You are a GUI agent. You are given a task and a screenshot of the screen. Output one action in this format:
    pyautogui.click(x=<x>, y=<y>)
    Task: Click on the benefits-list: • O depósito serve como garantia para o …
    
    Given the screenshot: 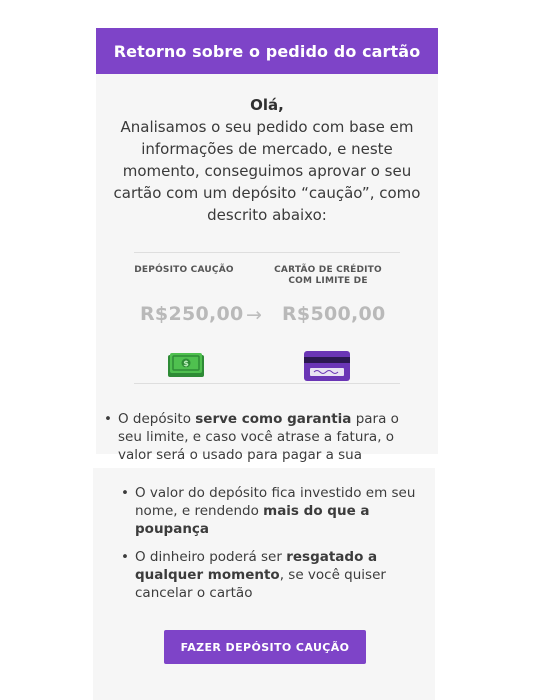 What is the action you would take?
    pyautogui.click(x=263, y=437)
    